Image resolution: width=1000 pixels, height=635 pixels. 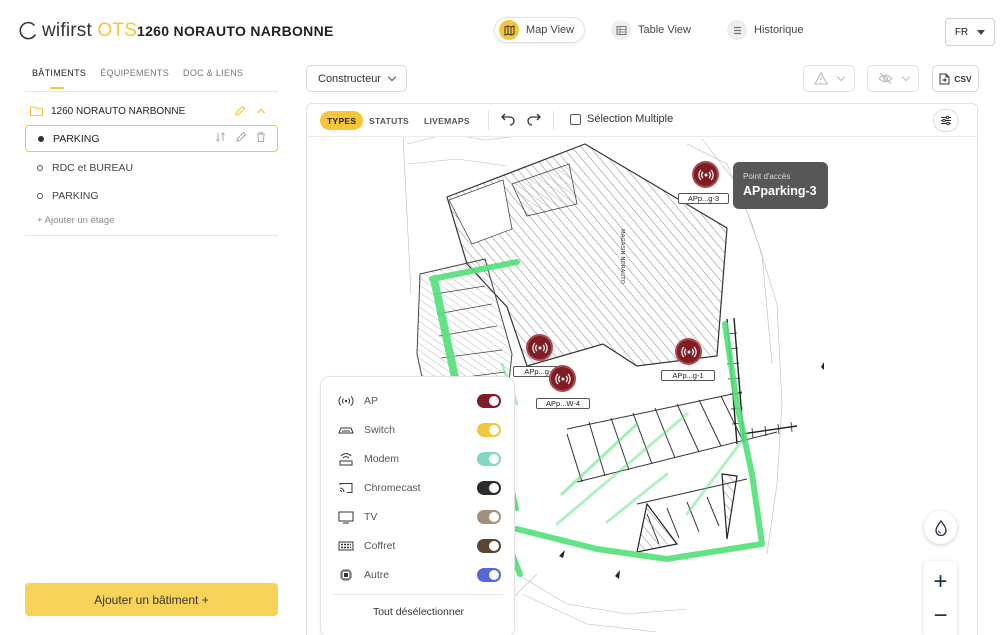 What do you see at coordinates (342, 120) in the screenshot?
I see `tab-types: TYPES` at bounding box center [342, 120].